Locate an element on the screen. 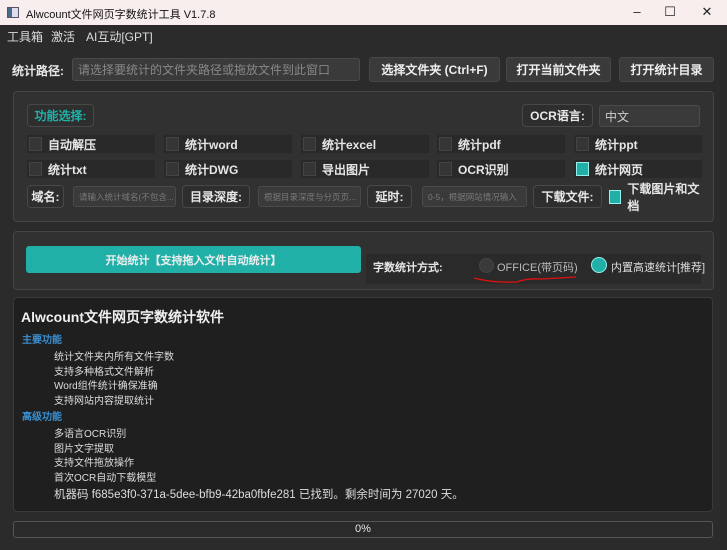 The width and height of the screenshot is (727, 550). checkbox-label: OCR识别 is located at coordinates (483, 169).